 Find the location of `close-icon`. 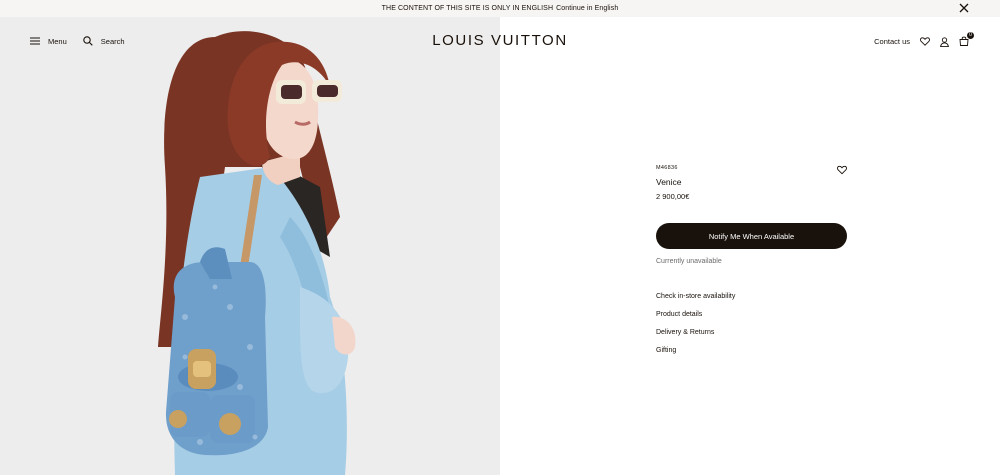

close-icon is located at coordinates (964, 8).